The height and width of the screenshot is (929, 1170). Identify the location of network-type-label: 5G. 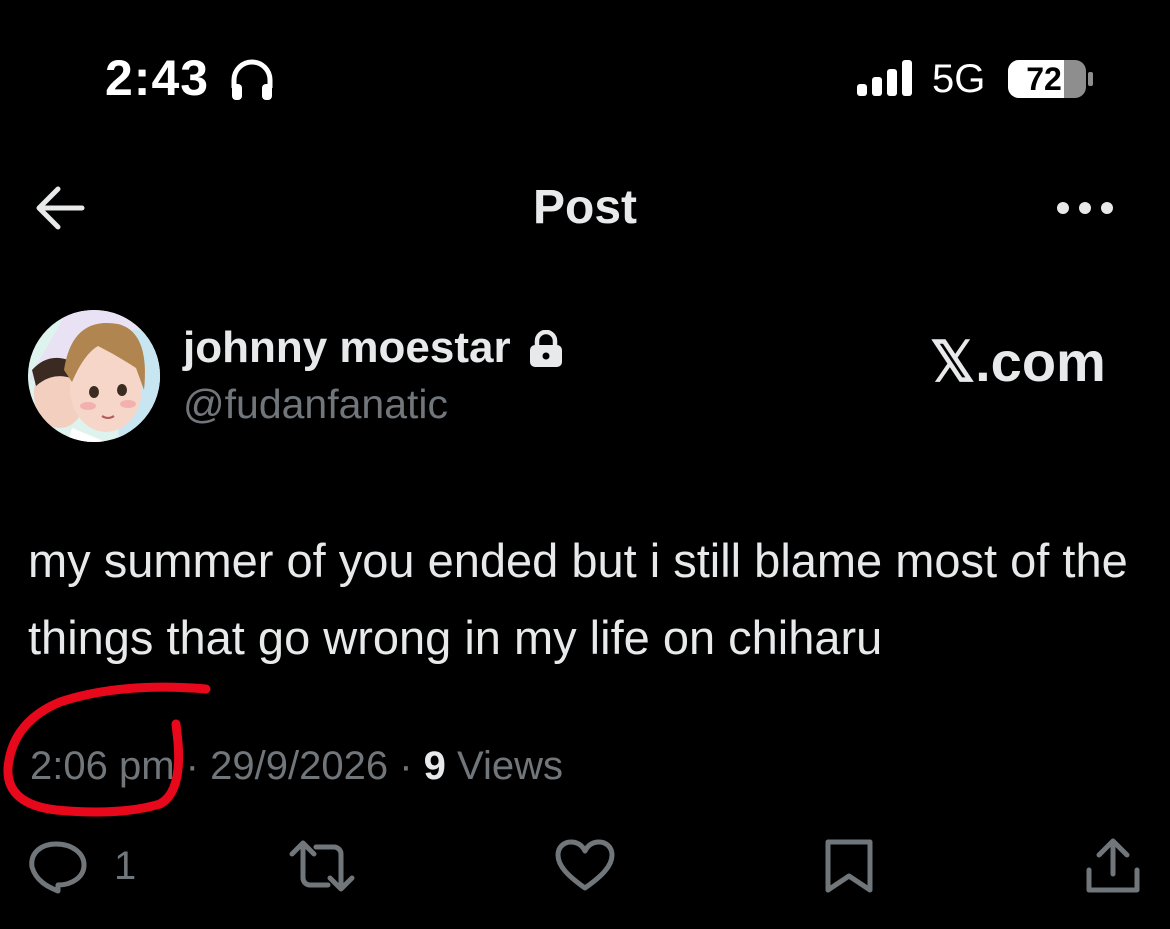
(959, 79).